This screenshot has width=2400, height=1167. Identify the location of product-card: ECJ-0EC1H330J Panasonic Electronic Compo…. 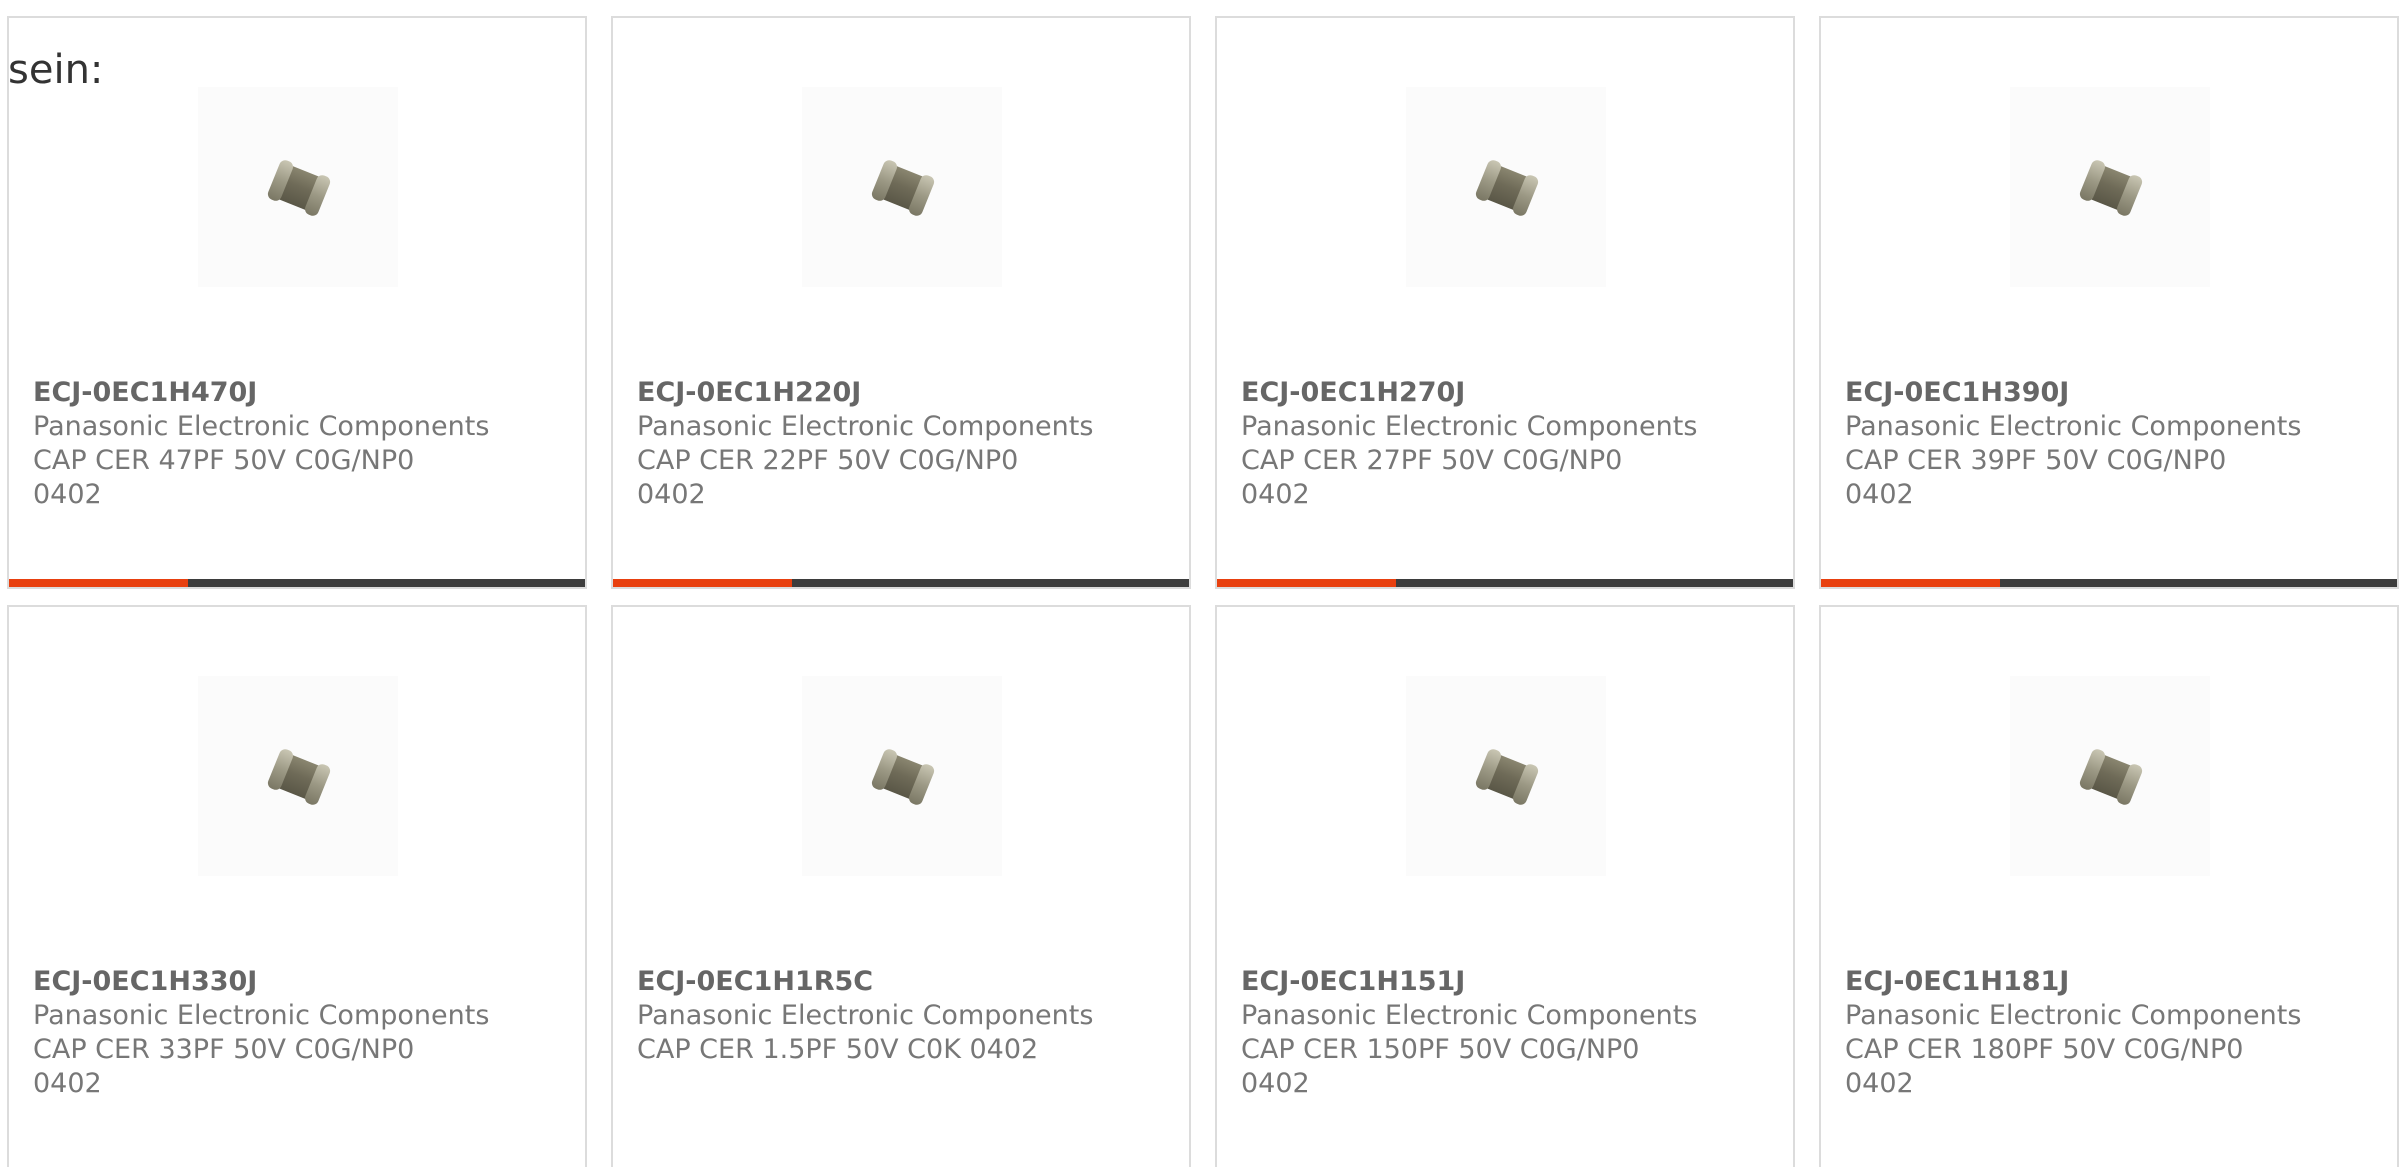
(297, 886).